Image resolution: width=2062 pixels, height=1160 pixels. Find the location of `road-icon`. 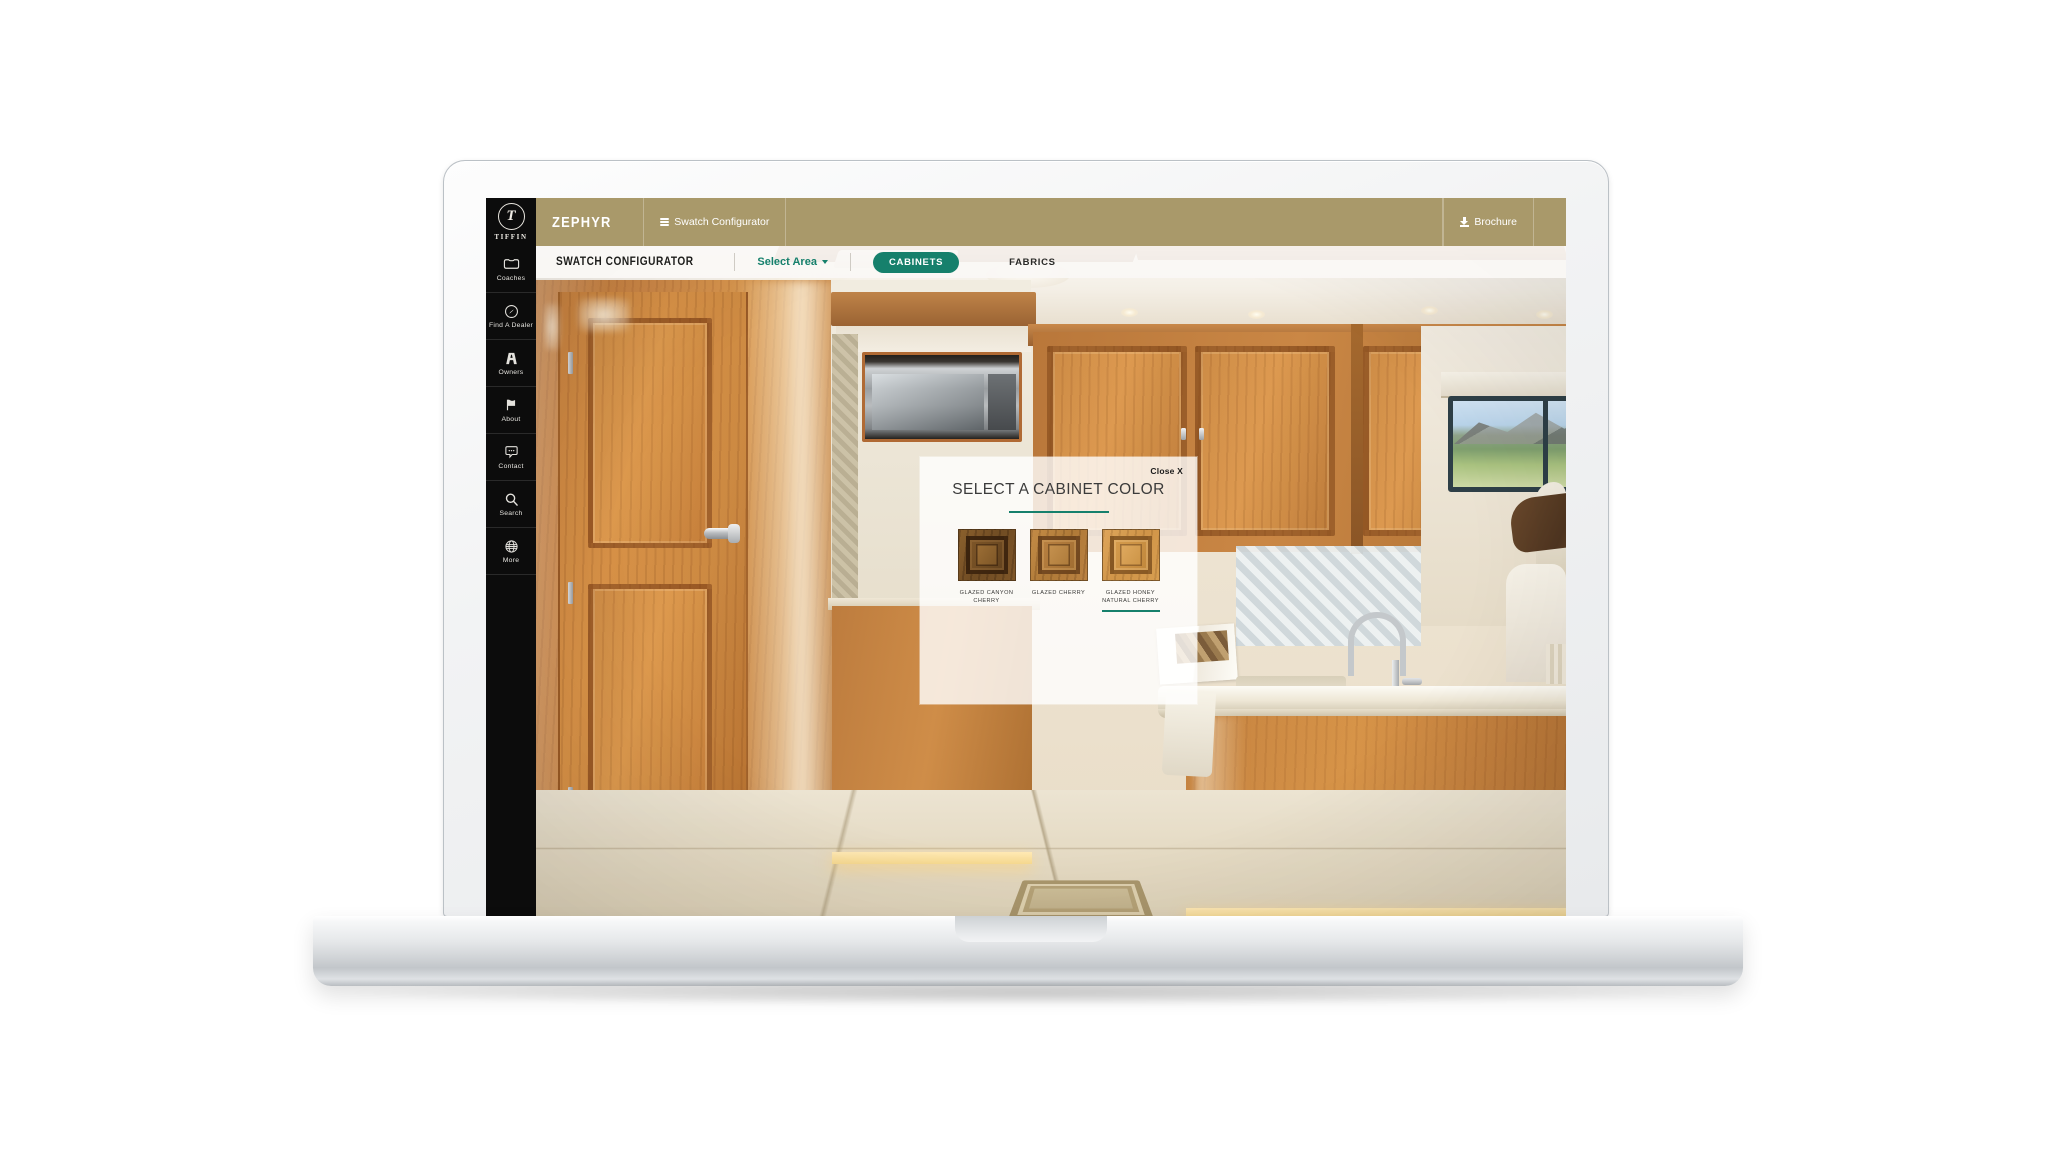

road-icon is located at coordinates (511, 358).